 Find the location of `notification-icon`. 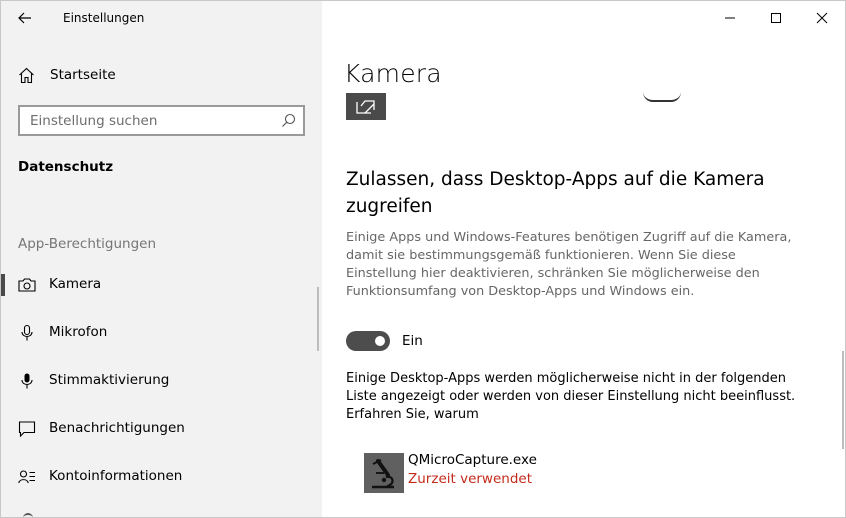

notification-icon is located at coordinates (27, 429).